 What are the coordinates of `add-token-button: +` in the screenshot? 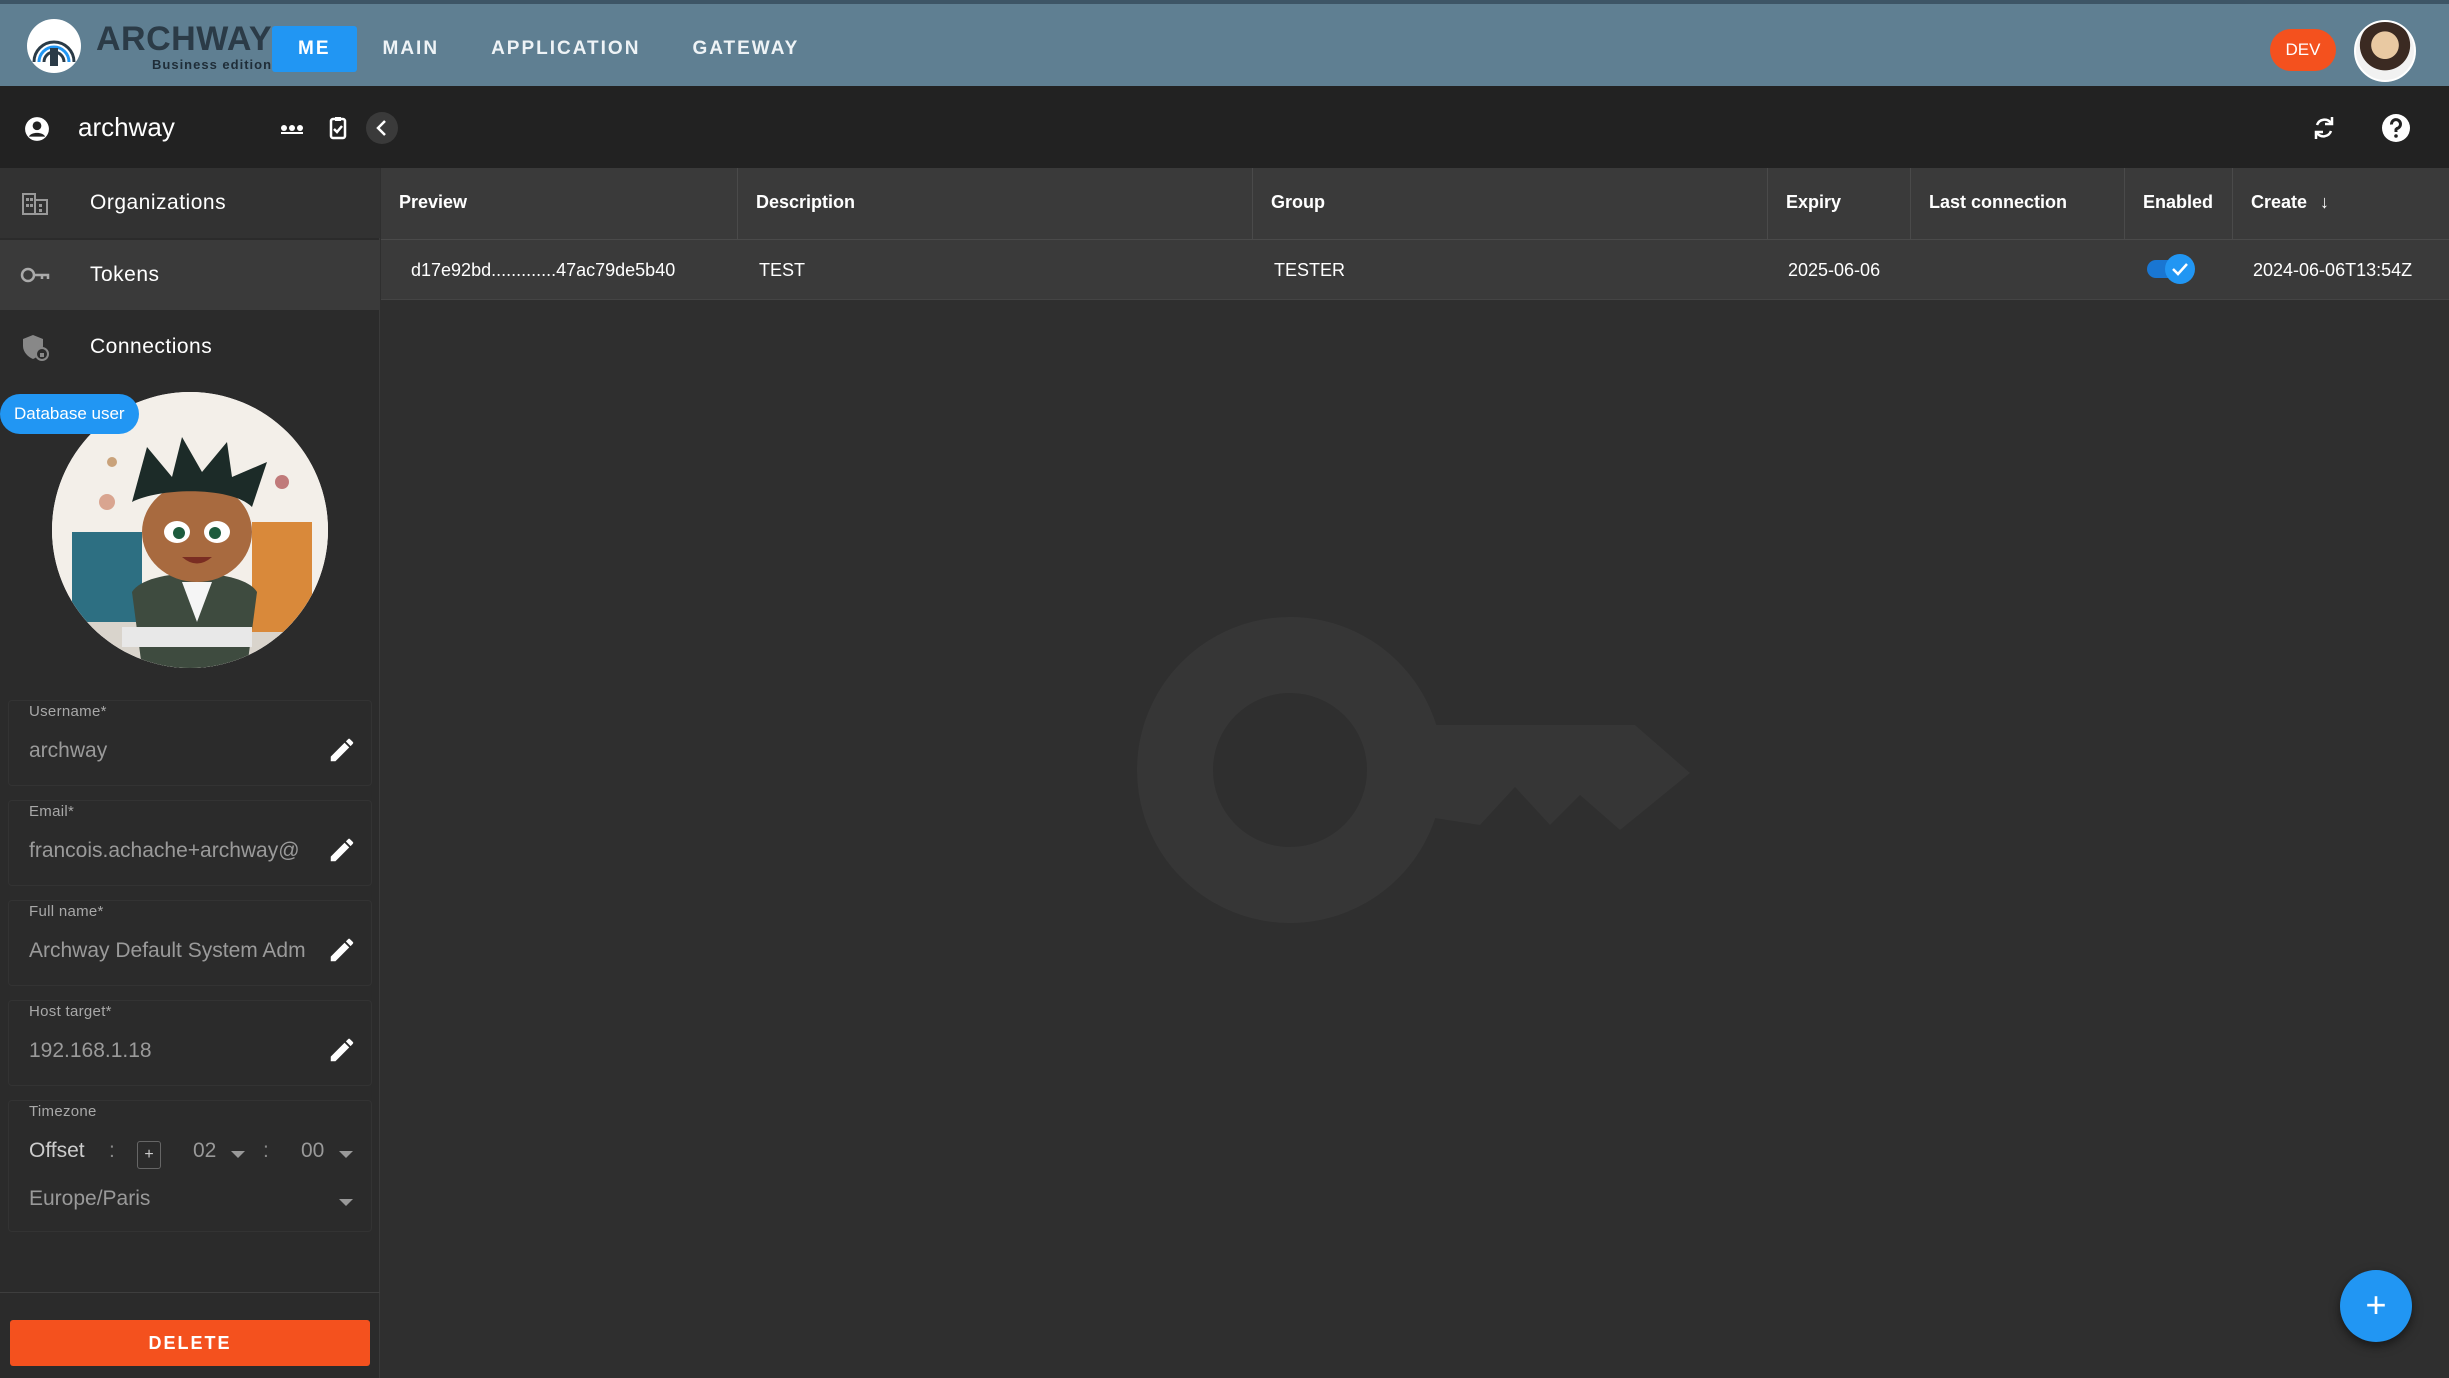 It's located at (2376, 1306).